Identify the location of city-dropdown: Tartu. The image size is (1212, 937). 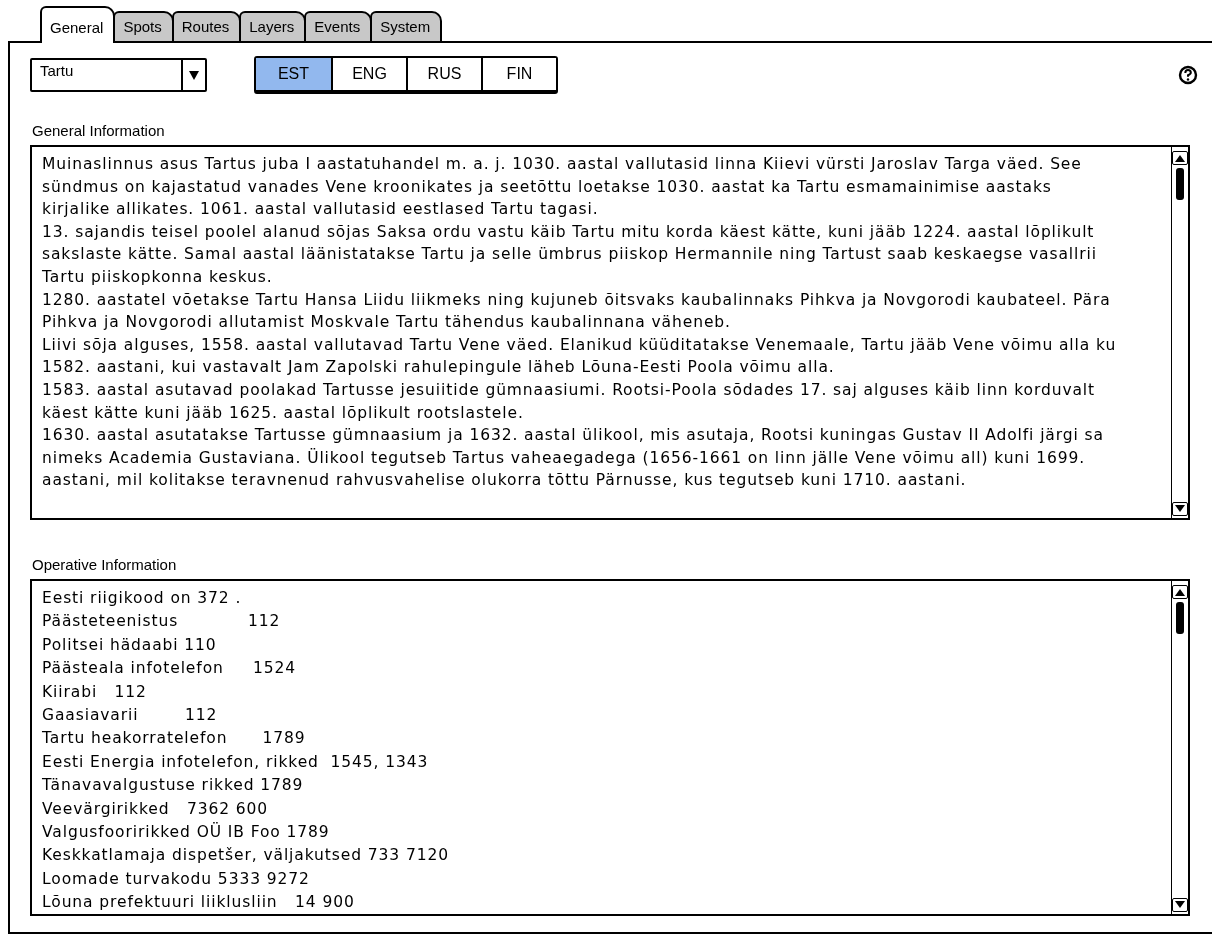
(118, 75).